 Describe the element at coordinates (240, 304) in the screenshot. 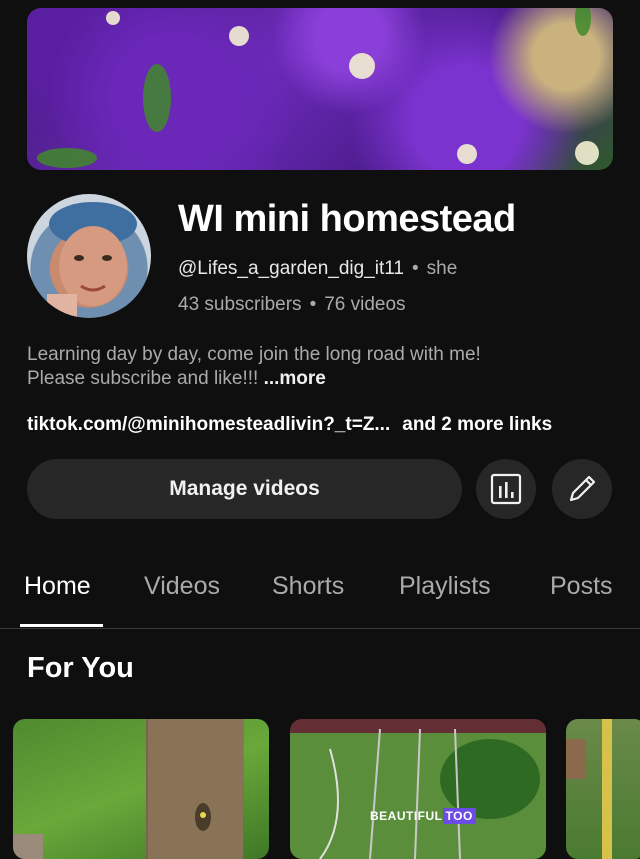

I see `subscriber-count: 43 subscribers` at that location.